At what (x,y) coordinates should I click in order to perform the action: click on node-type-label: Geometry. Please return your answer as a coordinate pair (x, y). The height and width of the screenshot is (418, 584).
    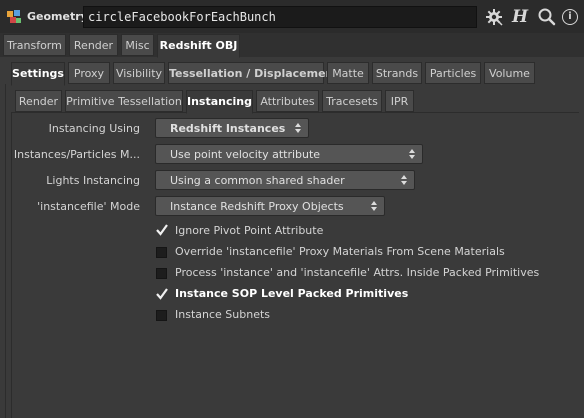
    Looking at the image, I should click on (57, 16).